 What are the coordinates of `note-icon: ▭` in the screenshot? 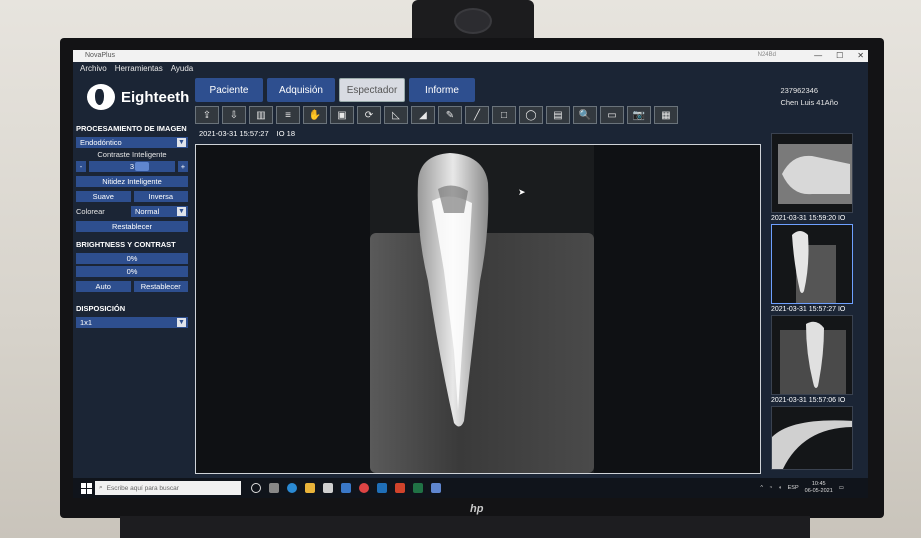 It's located at (612, 115).